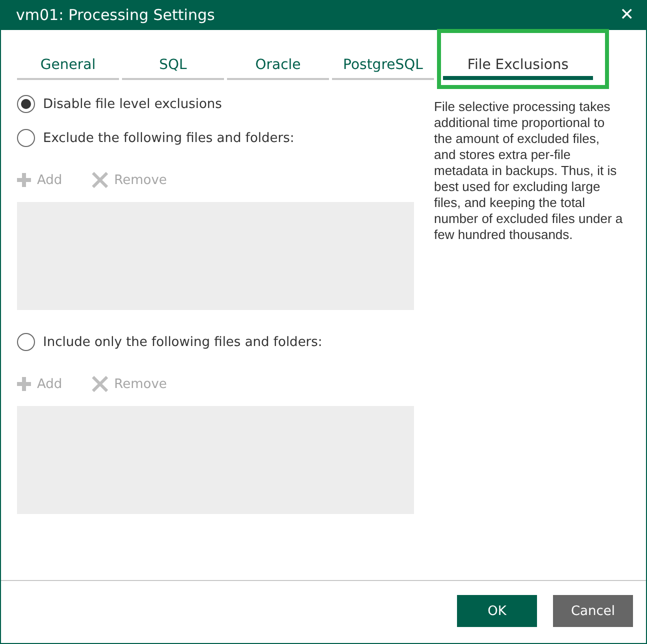 Image resolution: width=647 pixels, height=644 pixels. I want to click on tab: General, so click(68, 64).